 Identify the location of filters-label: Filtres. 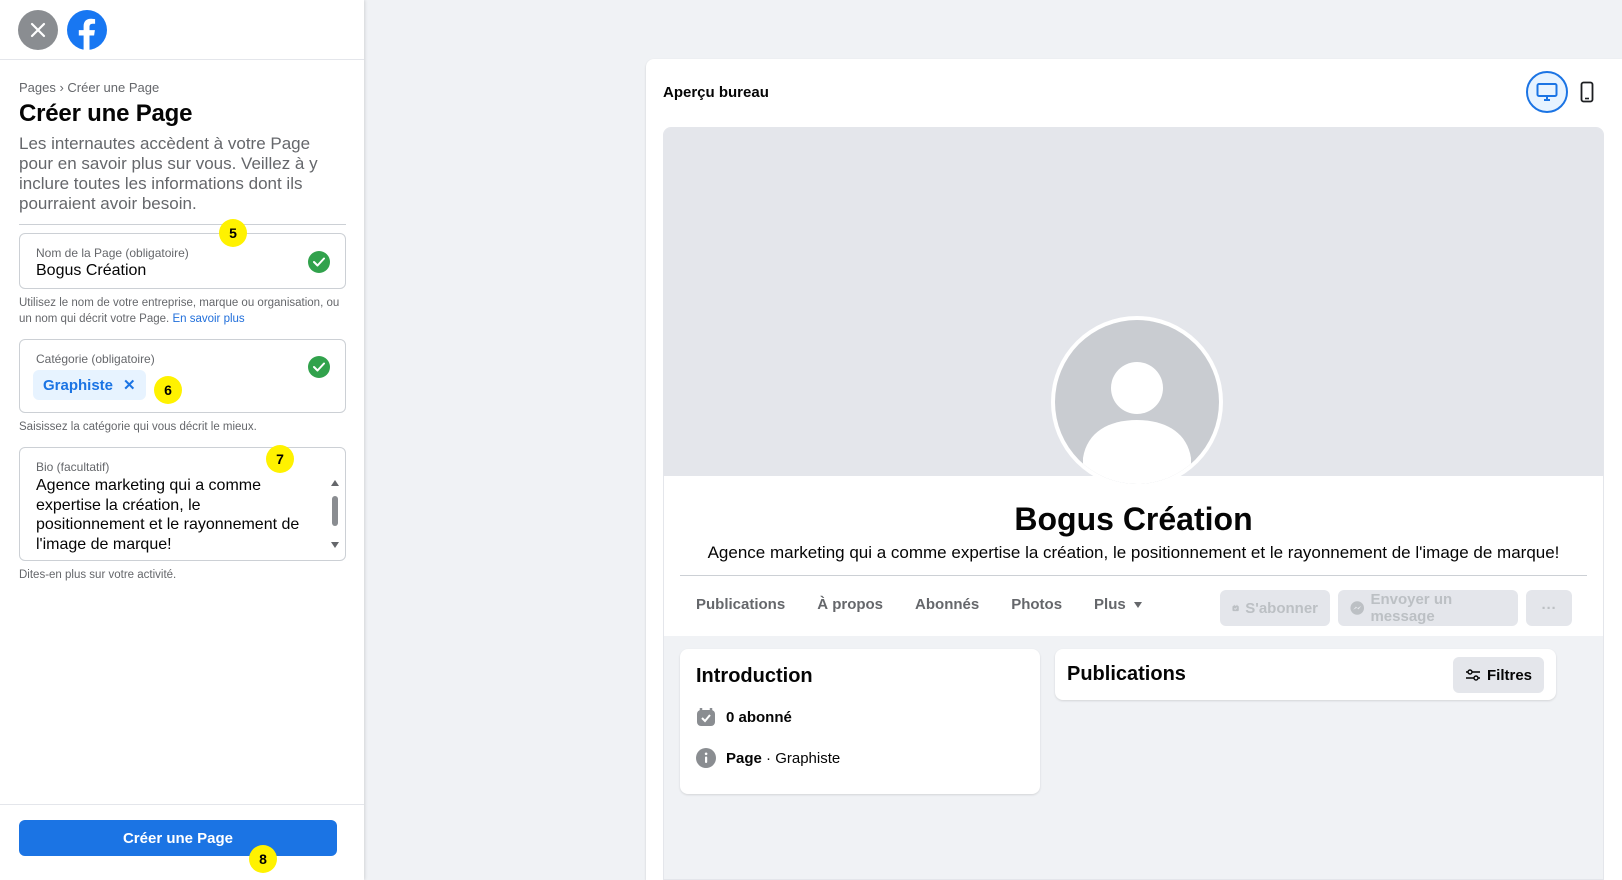
(1509, 675).